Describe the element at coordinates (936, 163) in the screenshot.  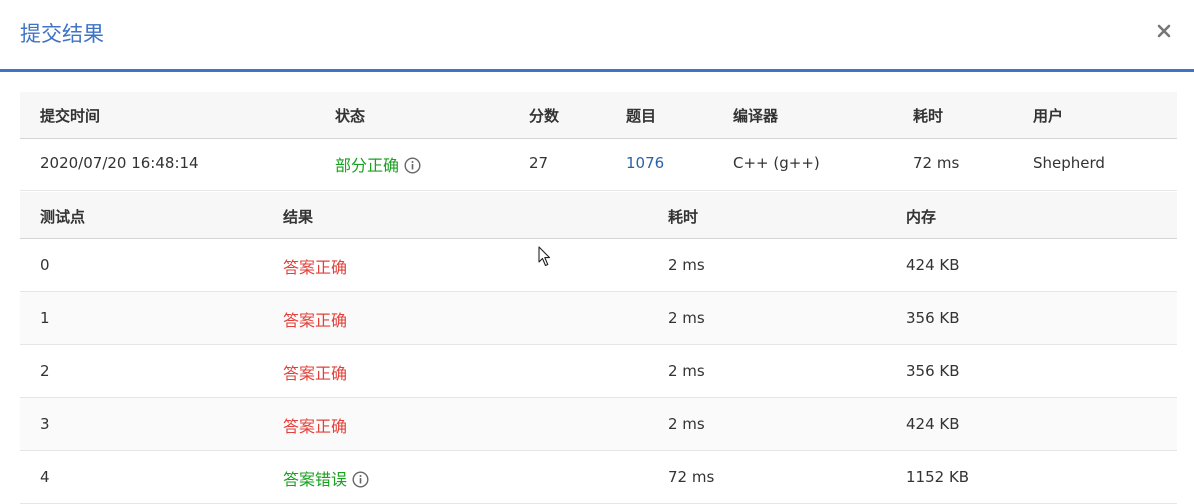
I see `elapsed-value: 72 ms` at that location.